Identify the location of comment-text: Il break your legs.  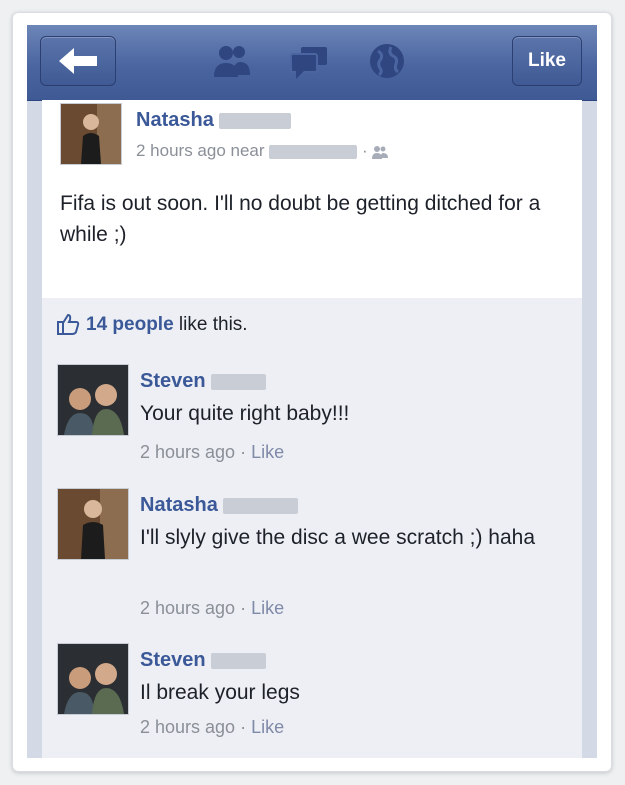
(220, 692).